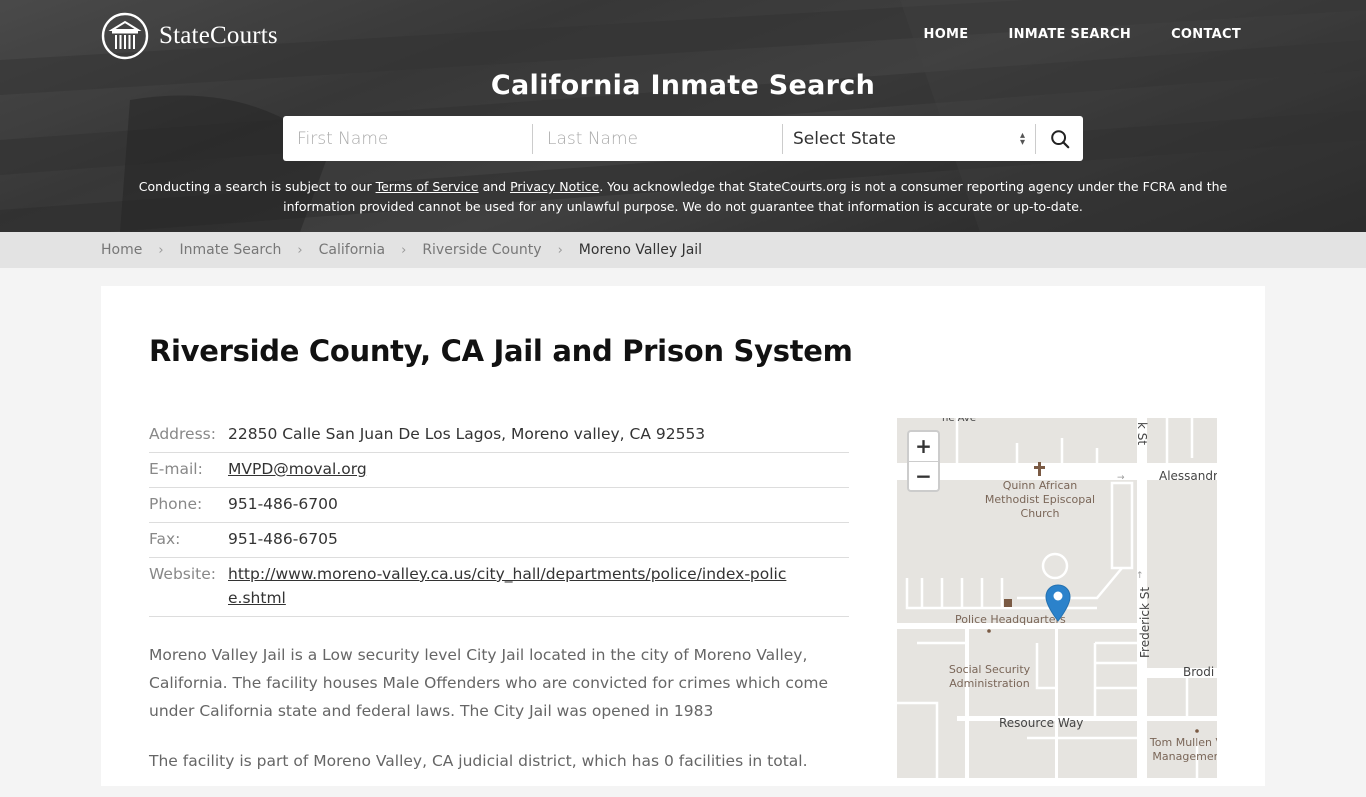 This screenshot has width=1366, height=797. I want to click on courthouse-logo-icon, so click(125, 36).